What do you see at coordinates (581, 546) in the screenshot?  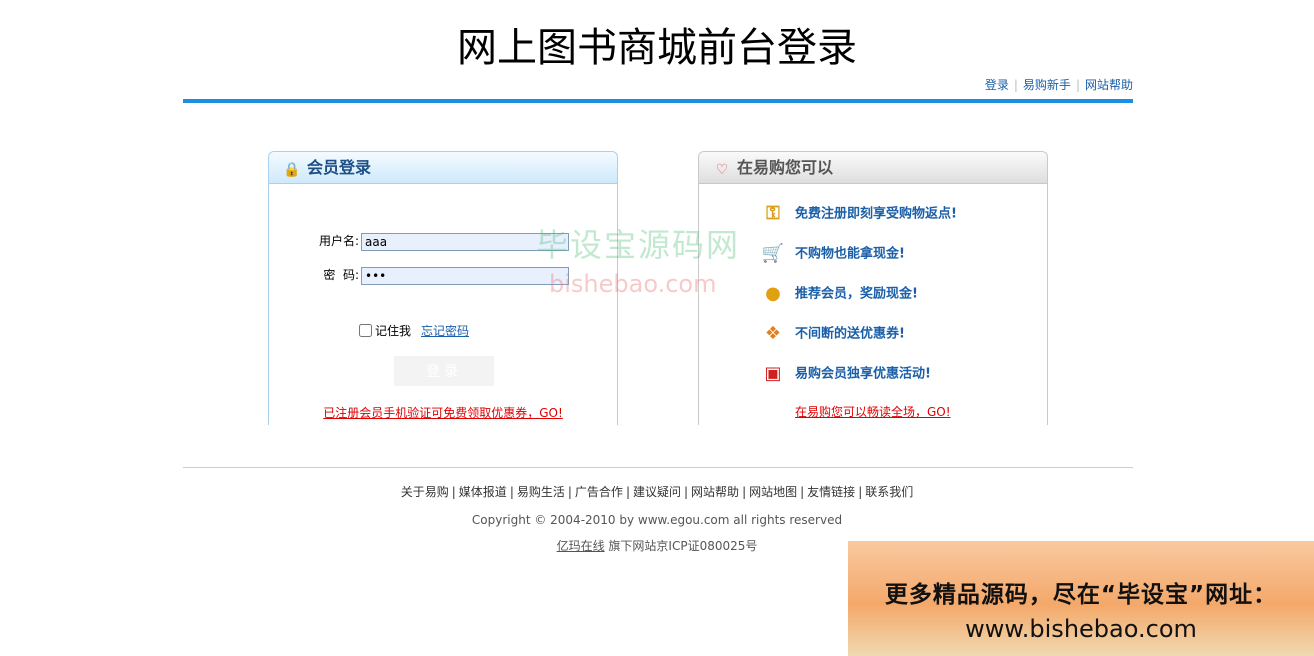 I see `icp-company-link: 亿玛在线` at bounding box center [581, 546].